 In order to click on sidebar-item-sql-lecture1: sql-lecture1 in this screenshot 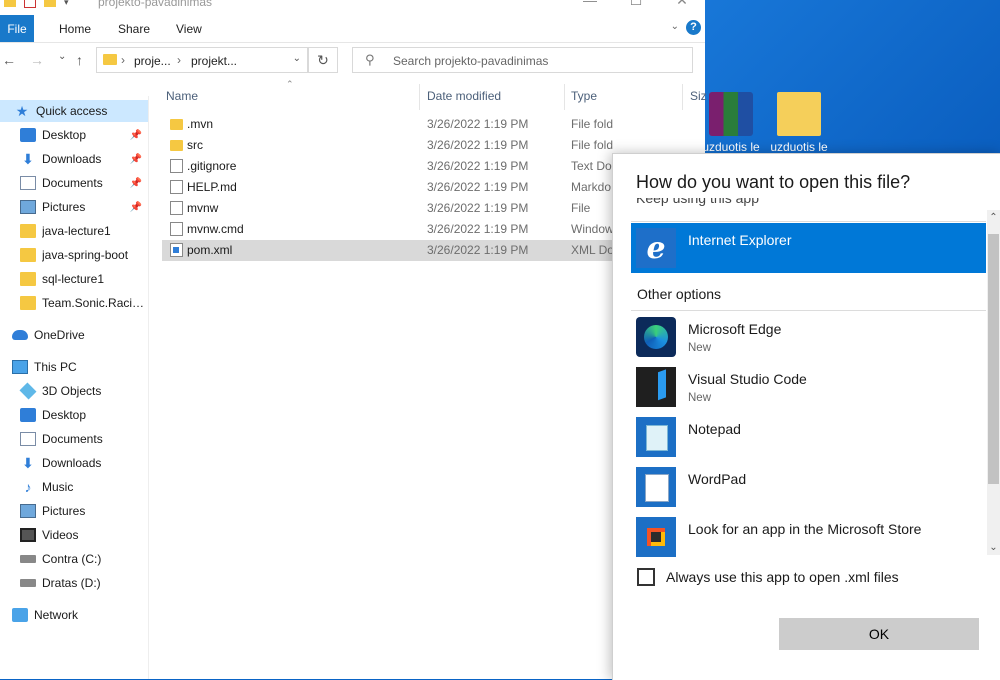, I will do `click(74, 279)`.